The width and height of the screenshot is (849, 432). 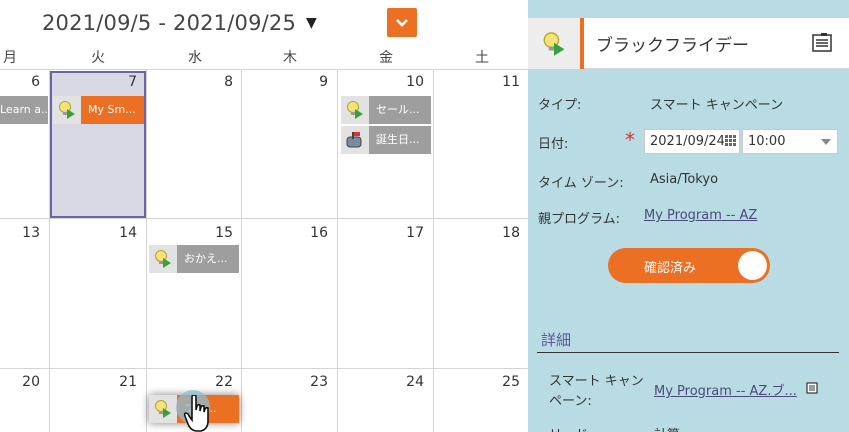 What do you see at coordinates (730, 140) in the screenshot?
I see `calendar-icon` at bounding box center [730, 140].